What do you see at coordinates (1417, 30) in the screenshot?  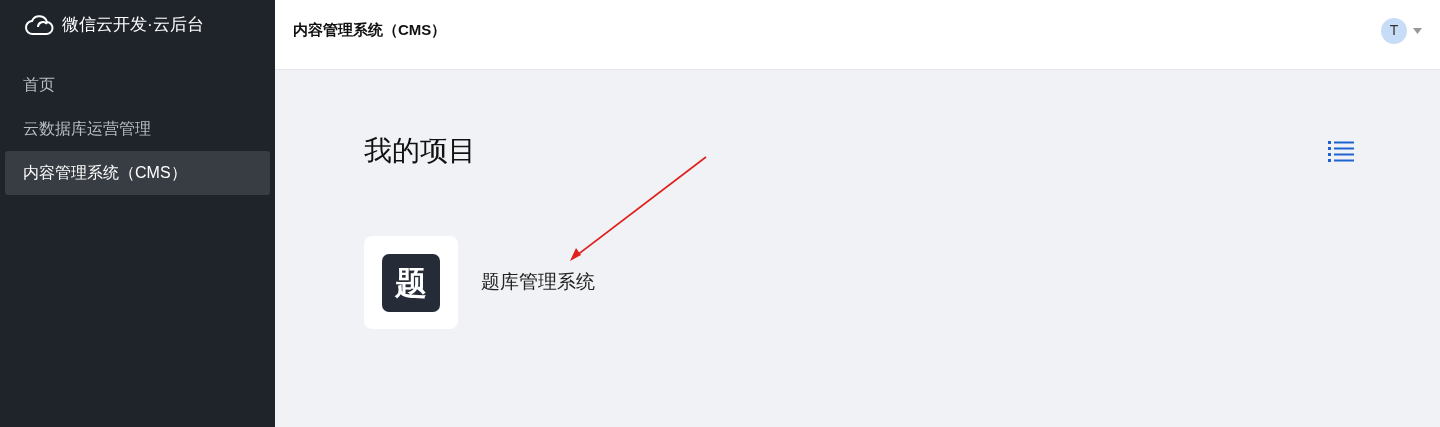 I see `caret-icon` at bounding box center [1417, 30].